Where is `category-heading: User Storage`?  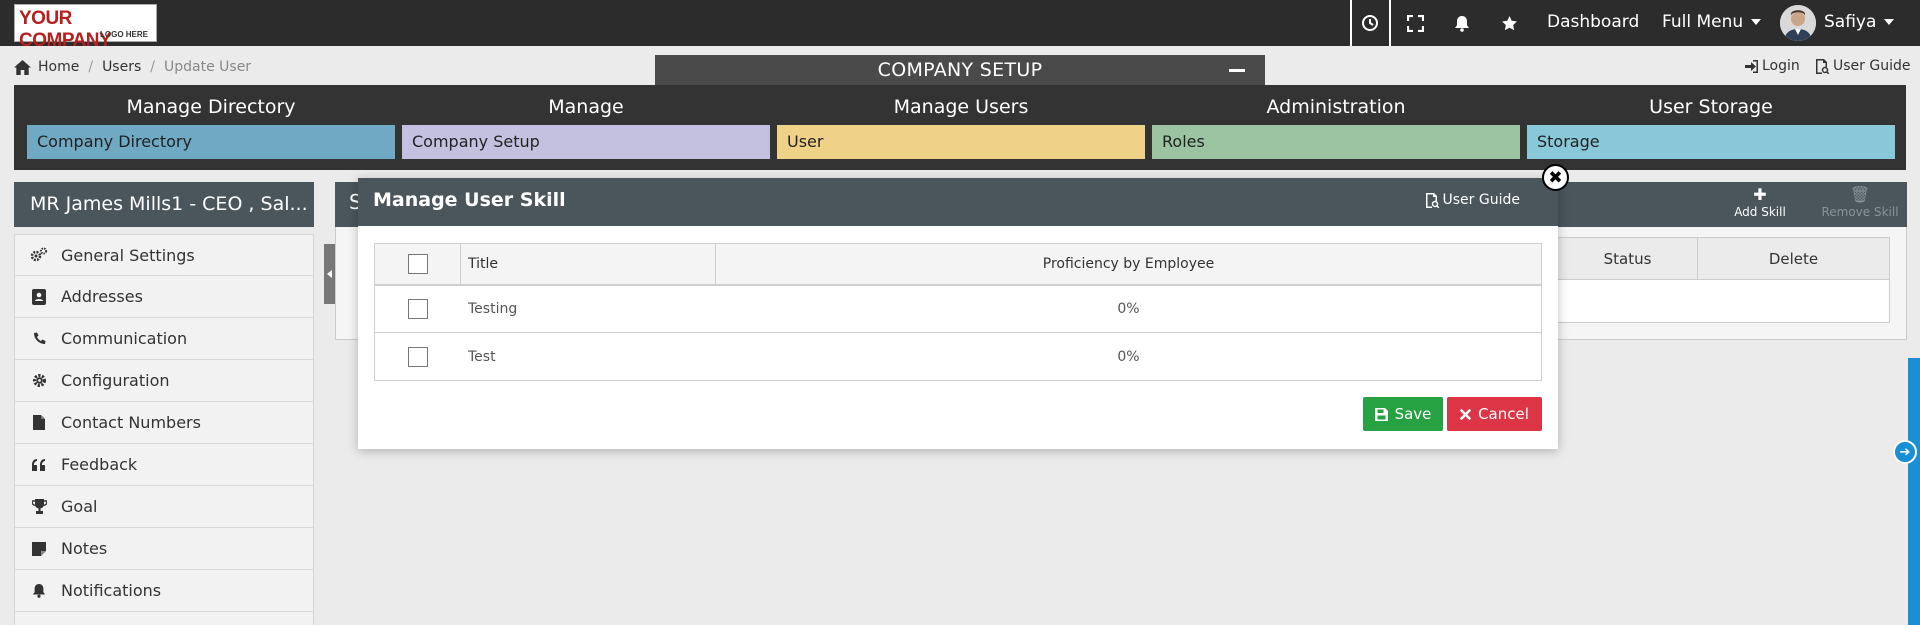
category-heading: User Storage is located at coordinates (1711, 107).